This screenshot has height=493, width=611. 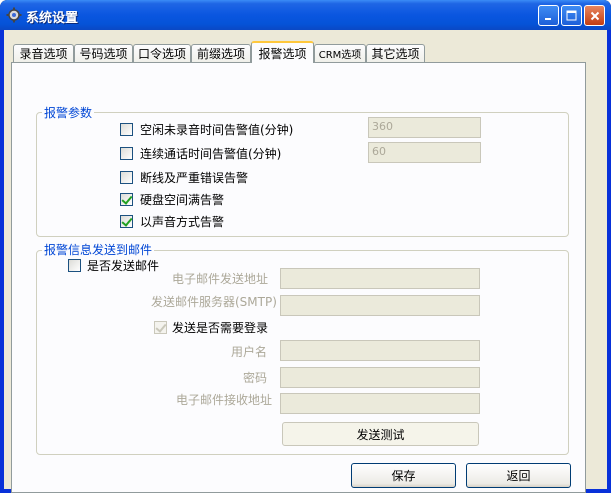 I want to click on maximize-icon, so click(x=571, y=15).